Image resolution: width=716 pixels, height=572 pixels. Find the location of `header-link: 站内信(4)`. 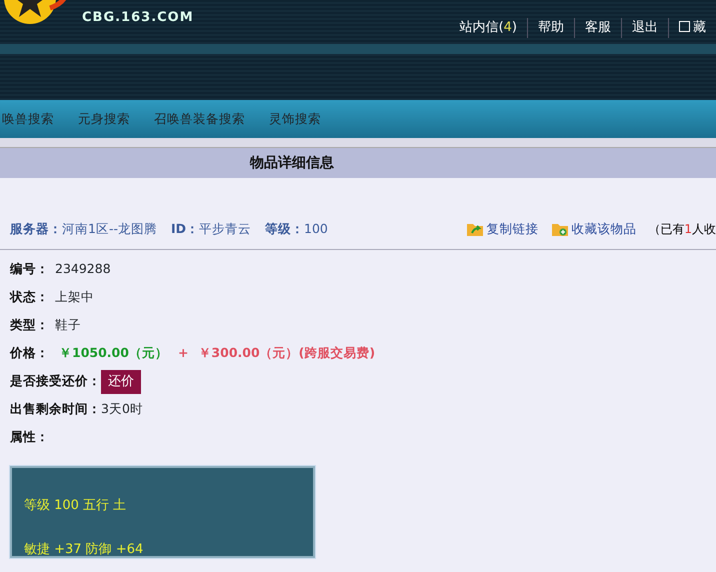

header-link: 站内信(4) is located at coordinates (488, 28).